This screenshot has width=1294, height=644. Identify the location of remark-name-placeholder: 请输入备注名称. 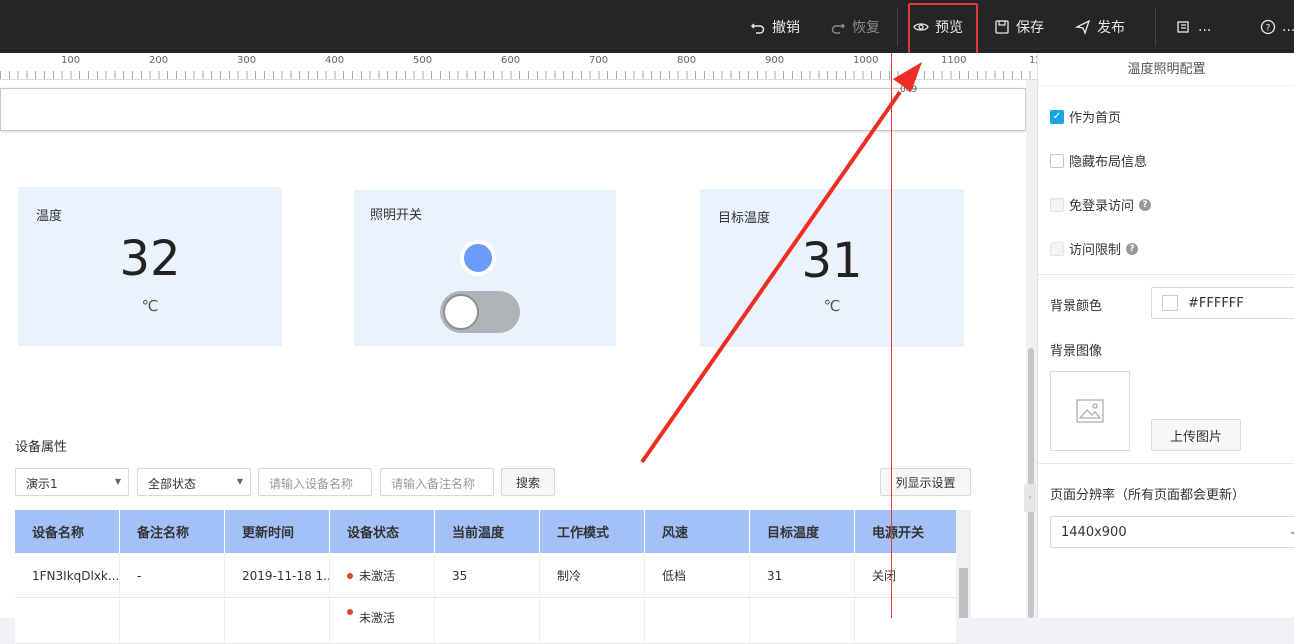
(433, 484).